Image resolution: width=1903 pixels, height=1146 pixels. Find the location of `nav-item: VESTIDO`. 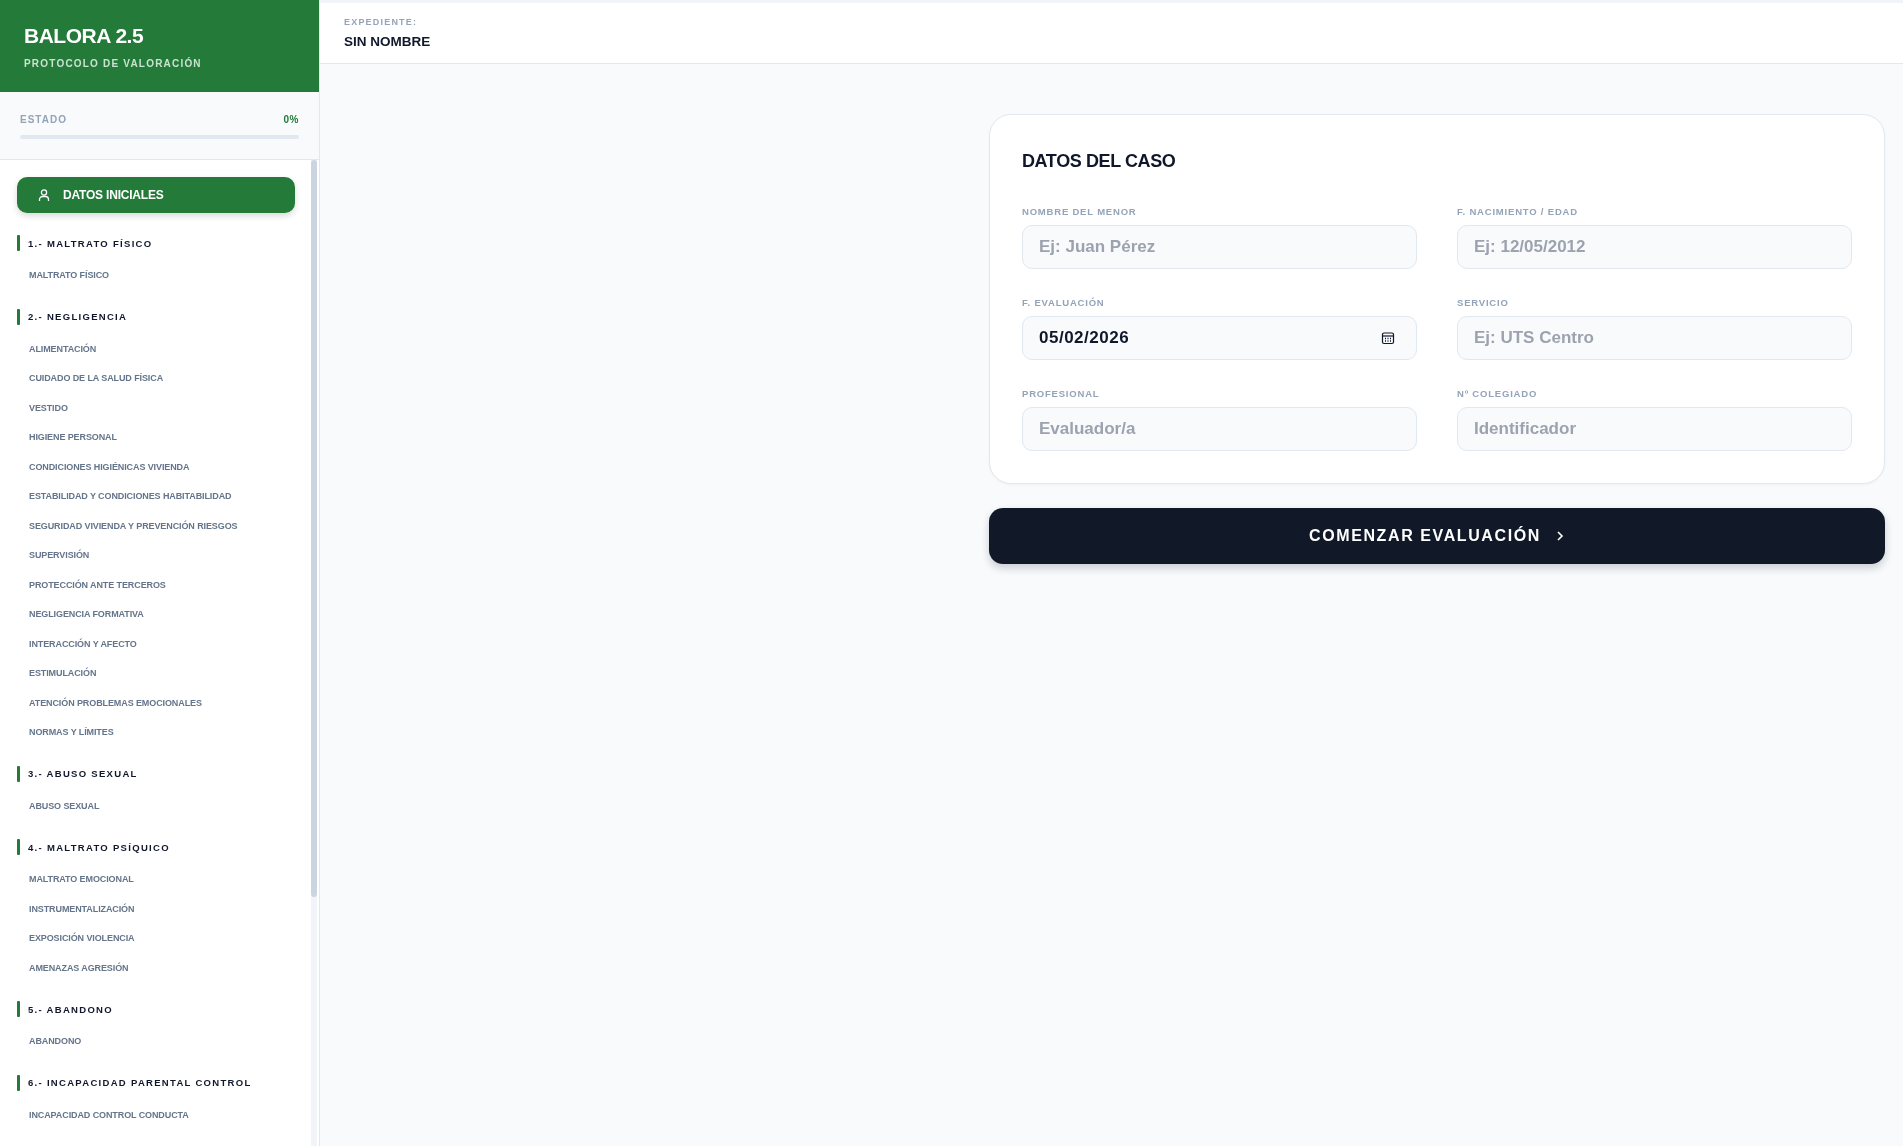

nav-item: VESTIDO is located at coordinates (42, 408).